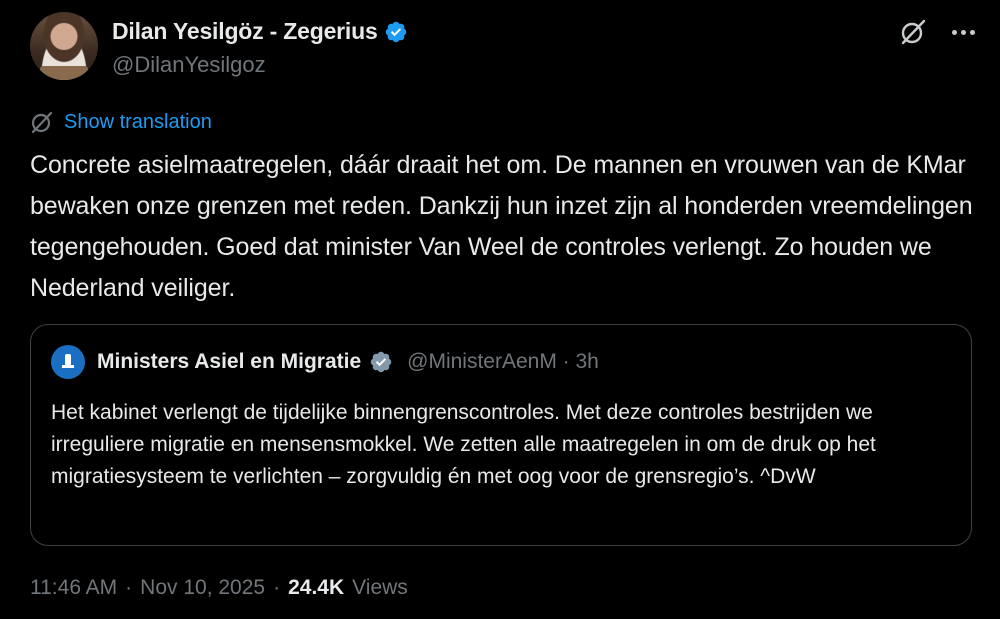 The width and height of the screenshot is (1000, 619). I want to click on quoted-author-avatar, so click(68, 362).